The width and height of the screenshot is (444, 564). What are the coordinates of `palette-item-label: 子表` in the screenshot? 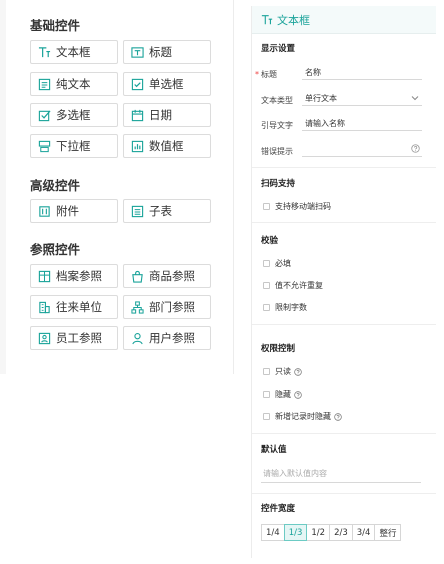 It's located at (160, 211).